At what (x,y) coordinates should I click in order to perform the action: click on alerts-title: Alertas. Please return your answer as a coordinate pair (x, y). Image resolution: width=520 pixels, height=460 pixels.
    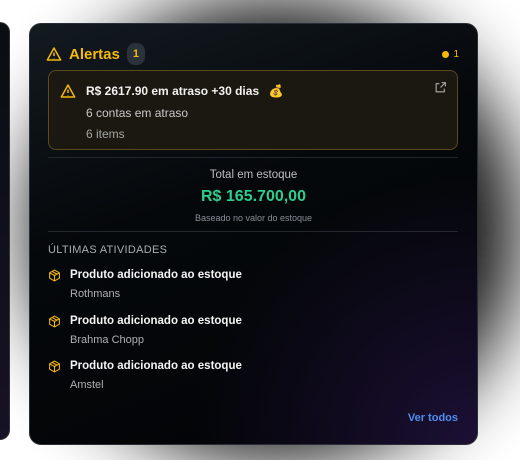
    Looking at the image, I should click on (94, 54).